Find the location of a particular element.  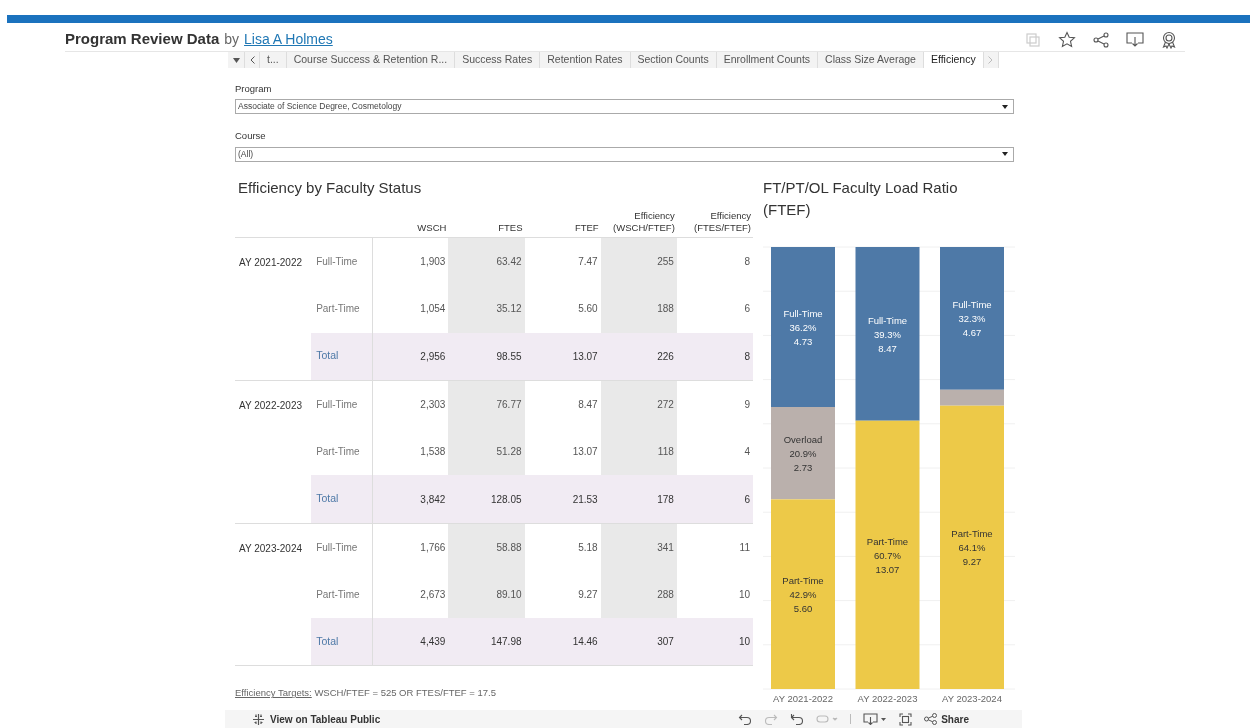

column-header: WSCH is located at coordinates (432, 228).